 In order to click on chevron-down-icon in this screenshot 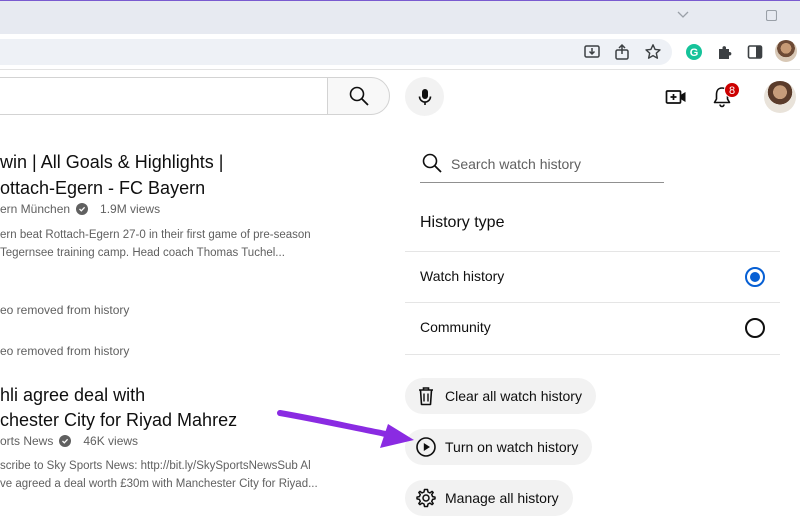, I will do `click(683, 15)`.